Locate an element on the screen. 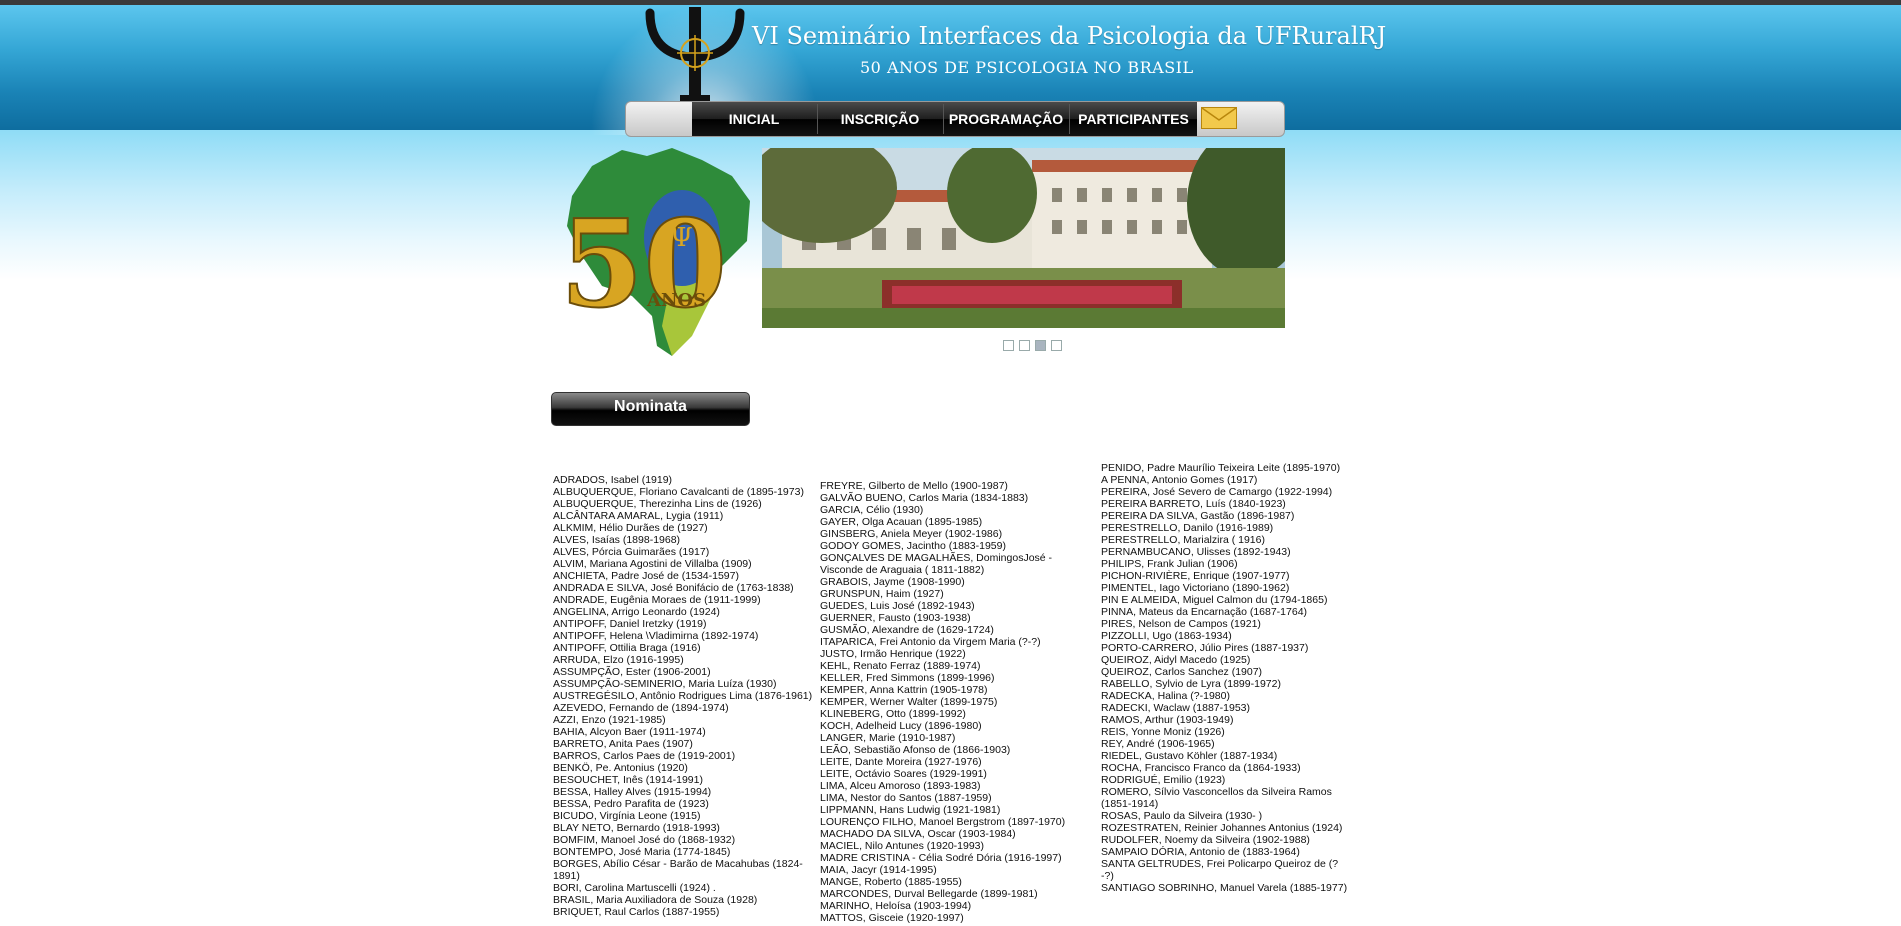  name-entry: PICHON-RIVIÈRE, Enrique (1907-1977) is located at coordinates (1195, 576).